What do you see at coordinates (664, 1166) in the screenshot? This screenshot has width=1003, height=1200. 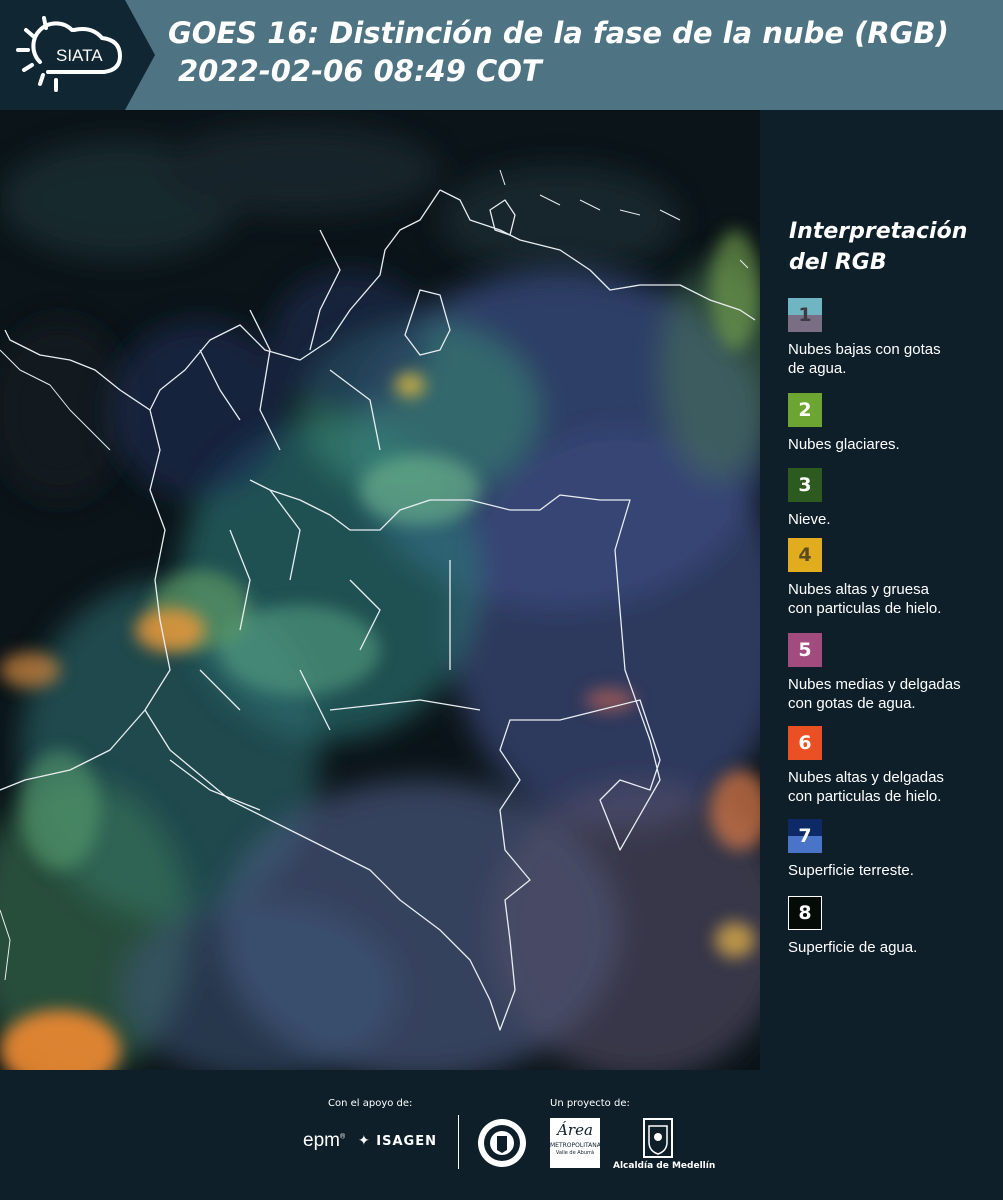 I see `alcaldia-medellin-label: Alcaldía de Medellín` at bounding box center [664, 1166].